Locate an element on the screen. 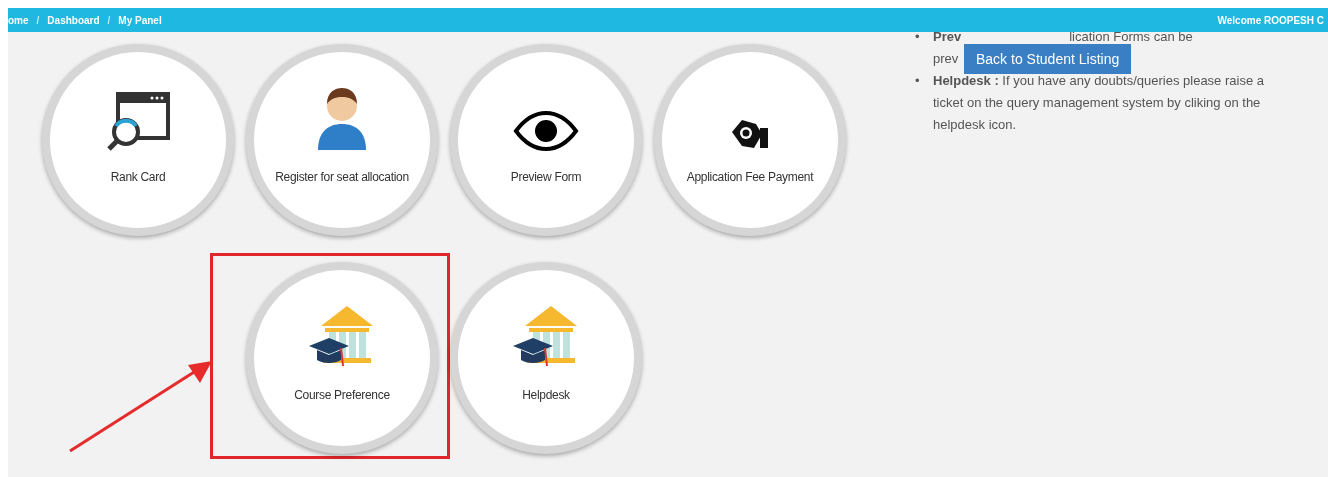  preview-text: lication Forms can be is located at coordinates (1131, 36).